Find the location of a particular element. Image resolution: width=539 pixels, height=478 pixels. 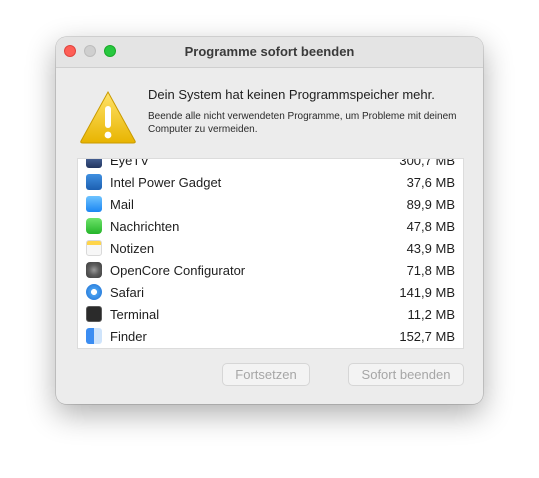

opencore-icon is located at coordinates (94, 270).